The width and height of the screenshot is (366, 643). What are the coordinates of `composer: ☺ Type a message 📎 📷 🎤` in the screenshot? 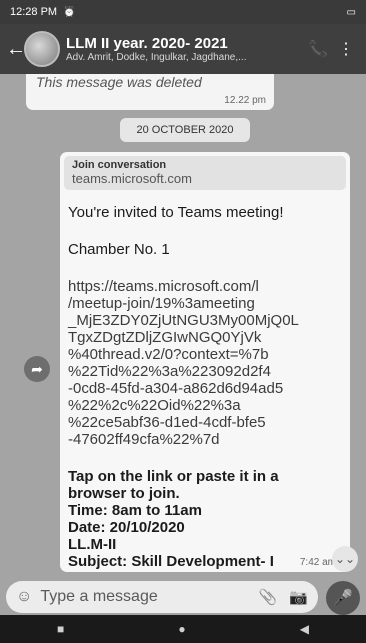 It's located at (183, 598).